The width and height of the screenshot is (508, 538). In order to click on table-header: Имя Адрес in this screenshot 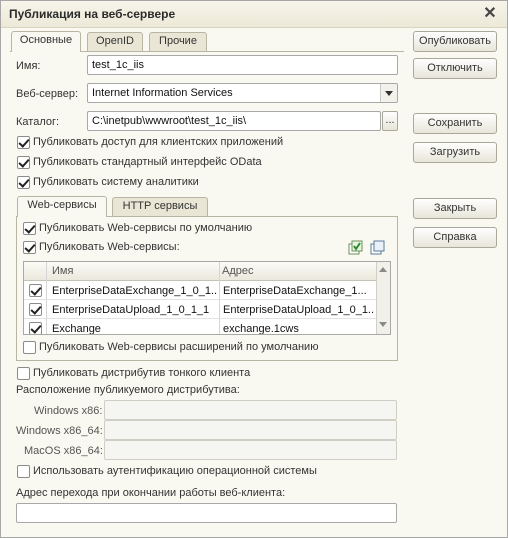, I will do `click(200, 271)`.